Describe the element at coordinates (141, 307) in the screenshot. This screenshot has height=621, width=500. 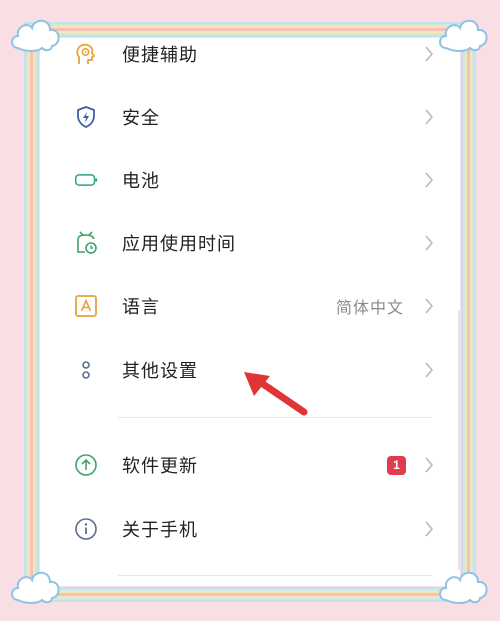
I see `settings-item-label: 语言` at that location.